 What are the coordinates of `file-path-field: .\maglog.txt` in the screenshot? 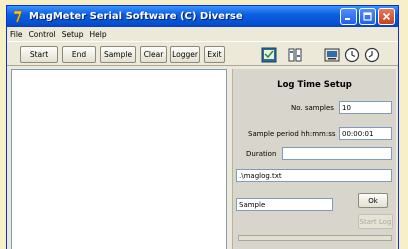 It's located at (314, 175).